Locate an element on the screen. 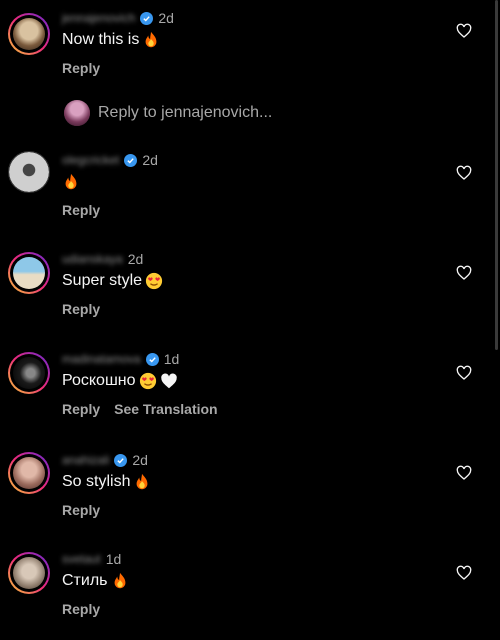  white-heart-emoji is located at coordinates (168, 381).